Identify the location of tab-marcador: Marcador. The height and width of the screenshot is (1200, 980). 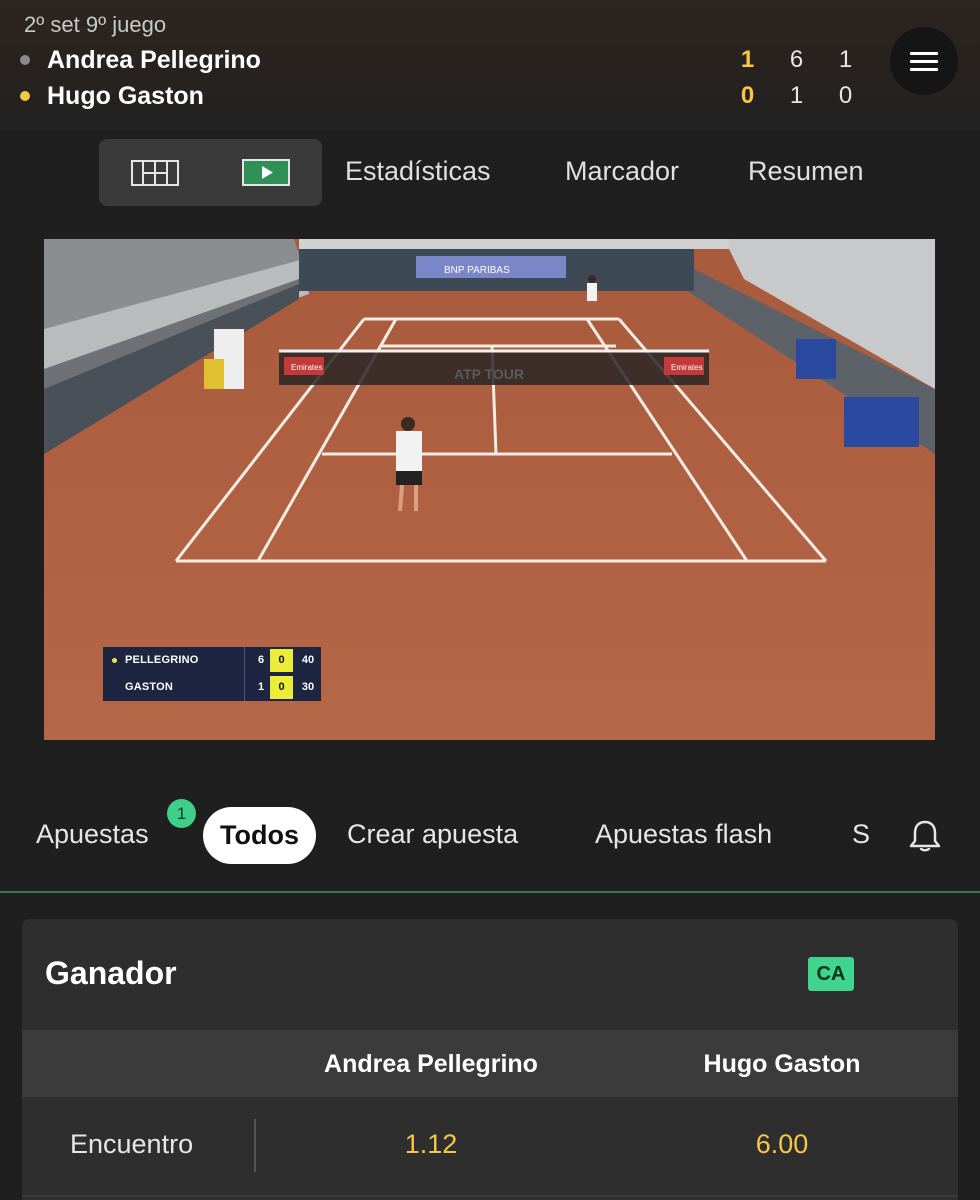
(622, 171).